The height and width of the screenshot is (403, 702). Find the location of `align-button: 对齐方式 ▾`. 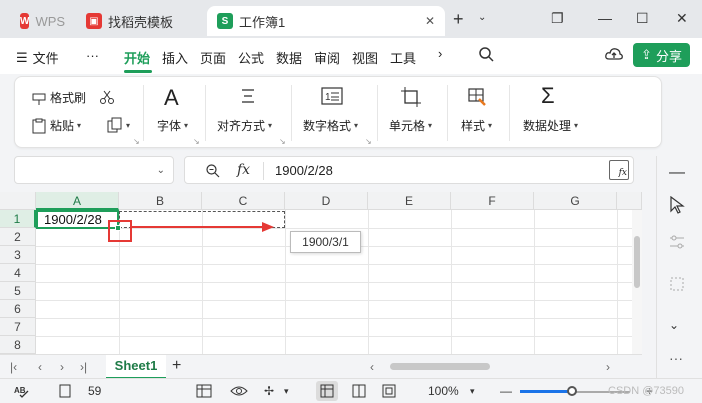

align-button: 对齐方式 ▾ is located at coordinates (244, 125).